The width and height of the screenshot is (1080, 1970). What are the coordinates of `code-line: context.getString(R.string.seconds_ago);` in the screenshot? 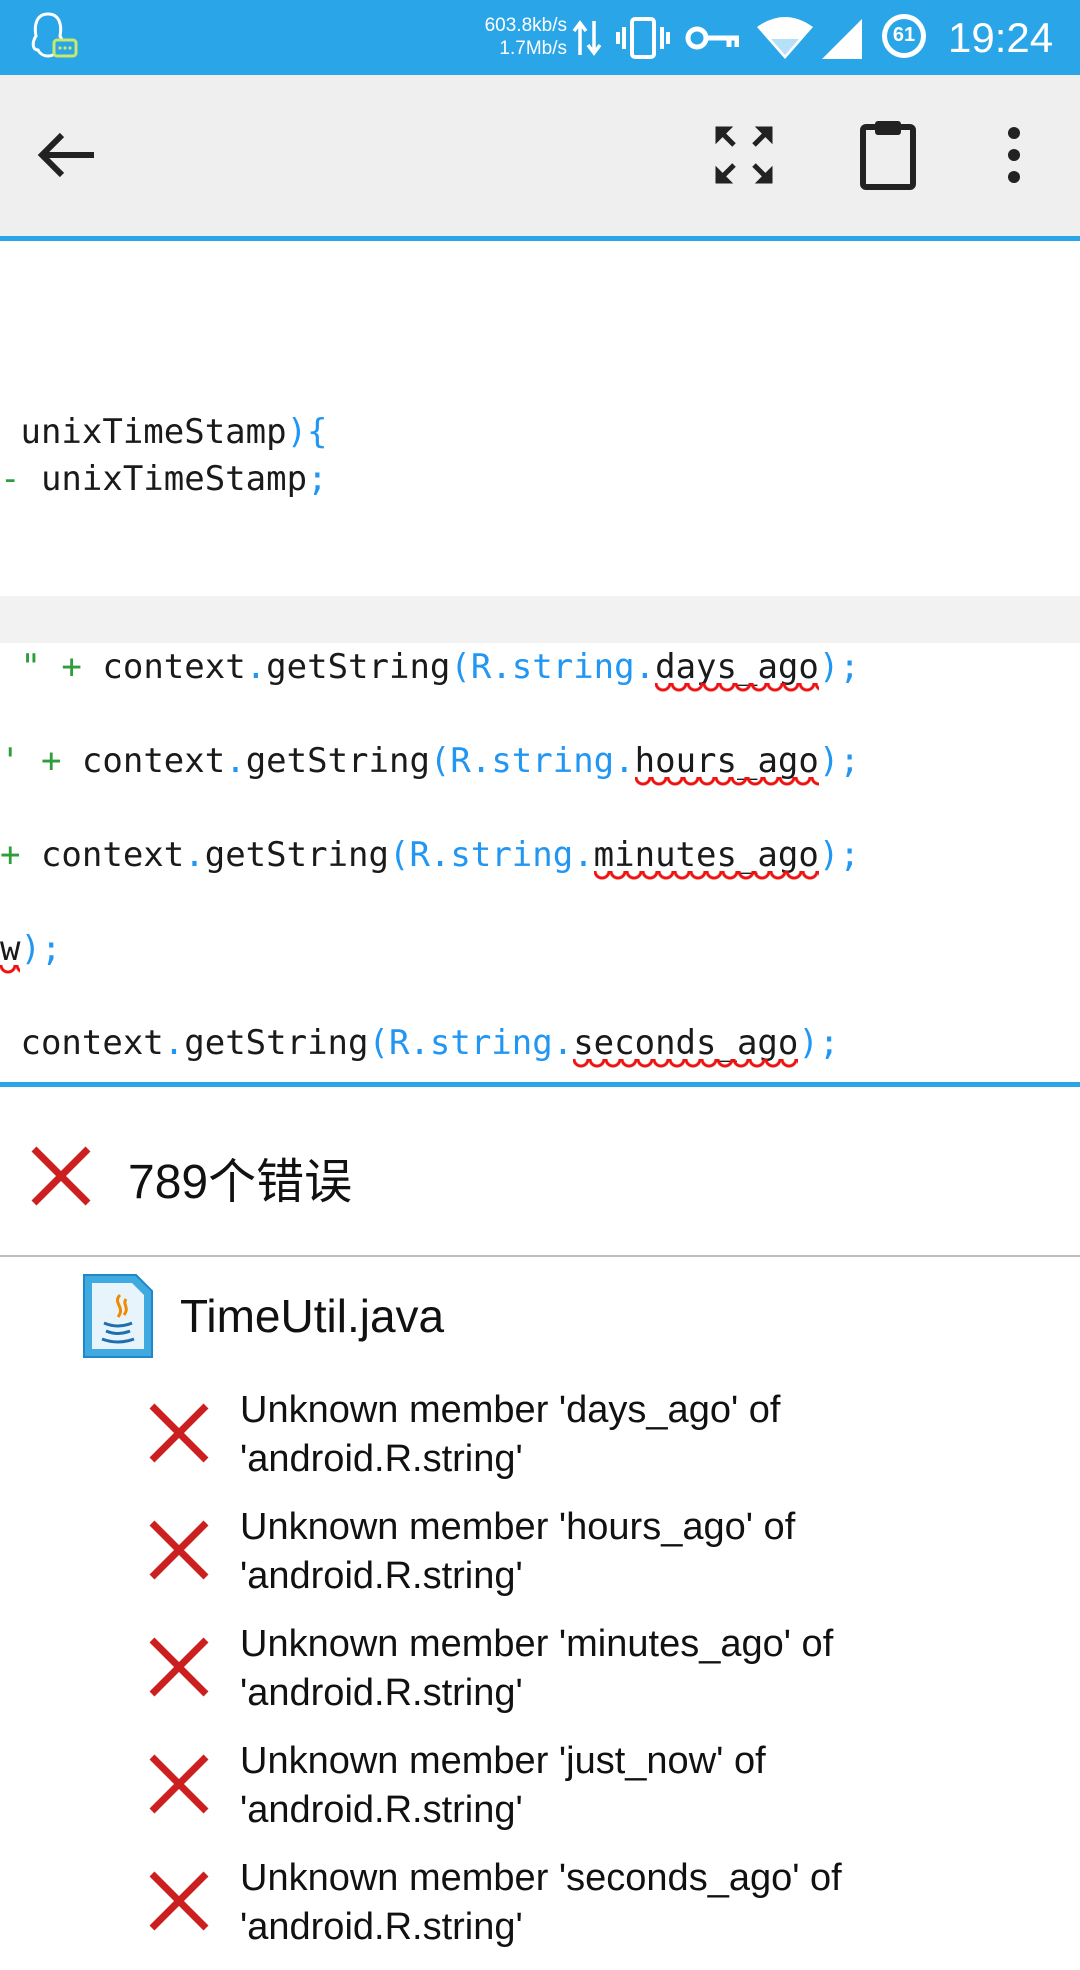 It's located at (419, 1043).